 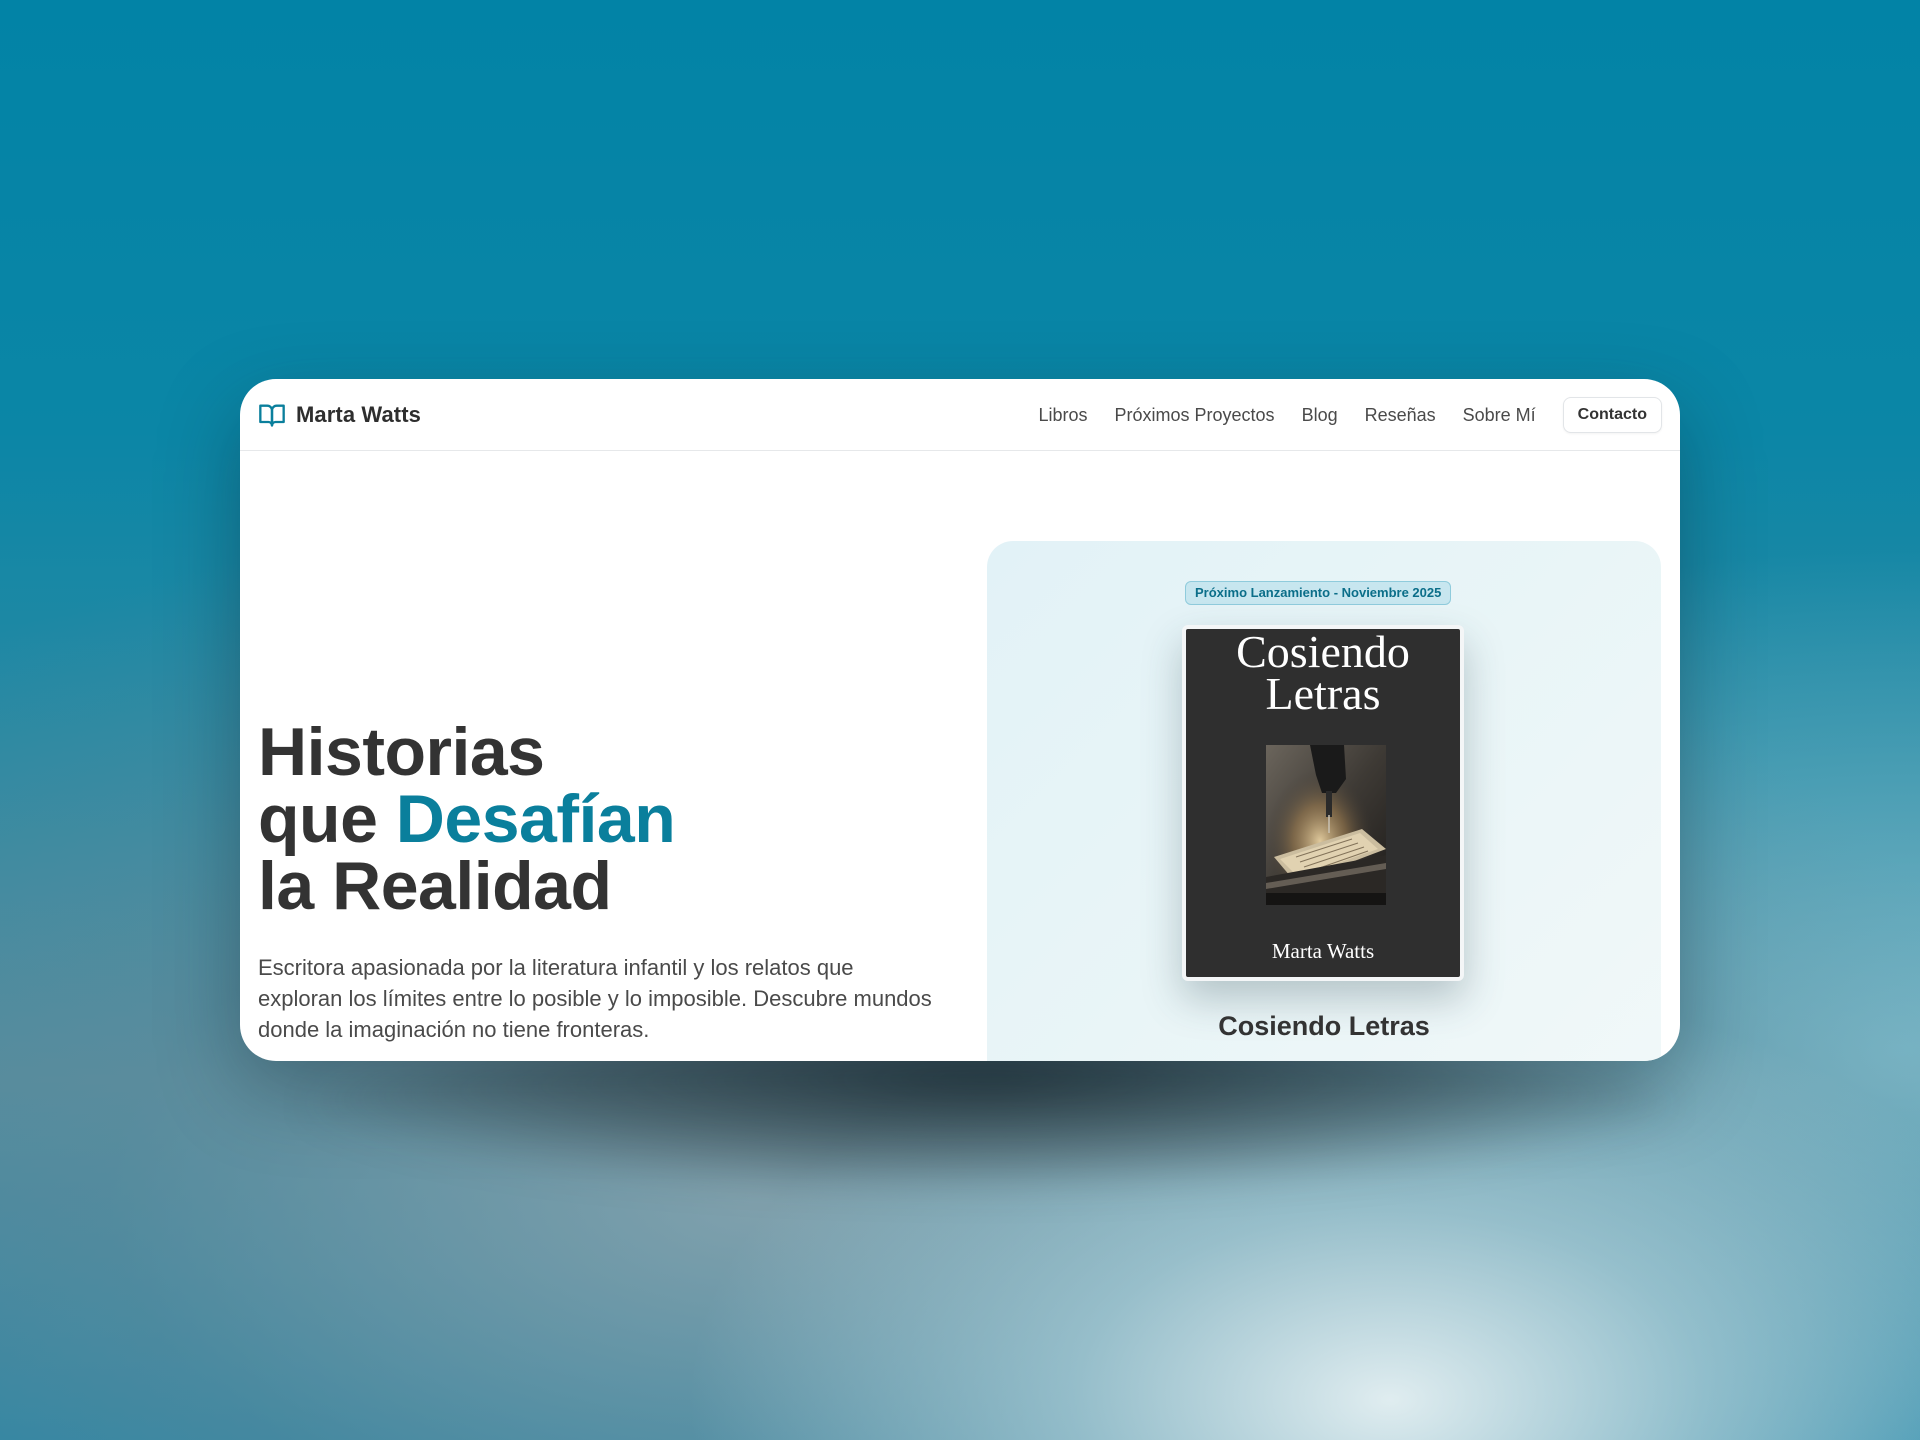 I want to click on book-title: Cosiendo Letras, so click(x=1324, y=1026).